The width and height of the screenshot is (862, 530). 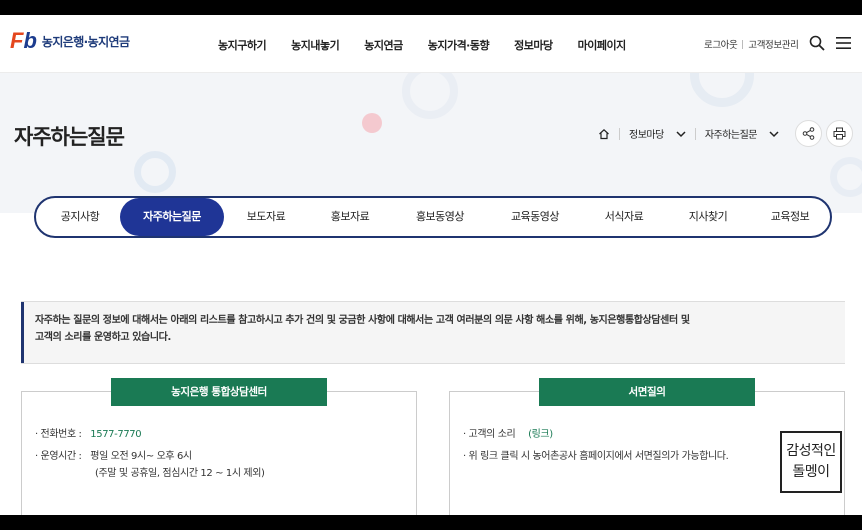 What do you see at coordinates (180, 473) in the screenshot?
I see `hours-note: (주말 및 공휴일, 점심시간 12 ~ 1시 제외)` at bounding box center [180, 473].